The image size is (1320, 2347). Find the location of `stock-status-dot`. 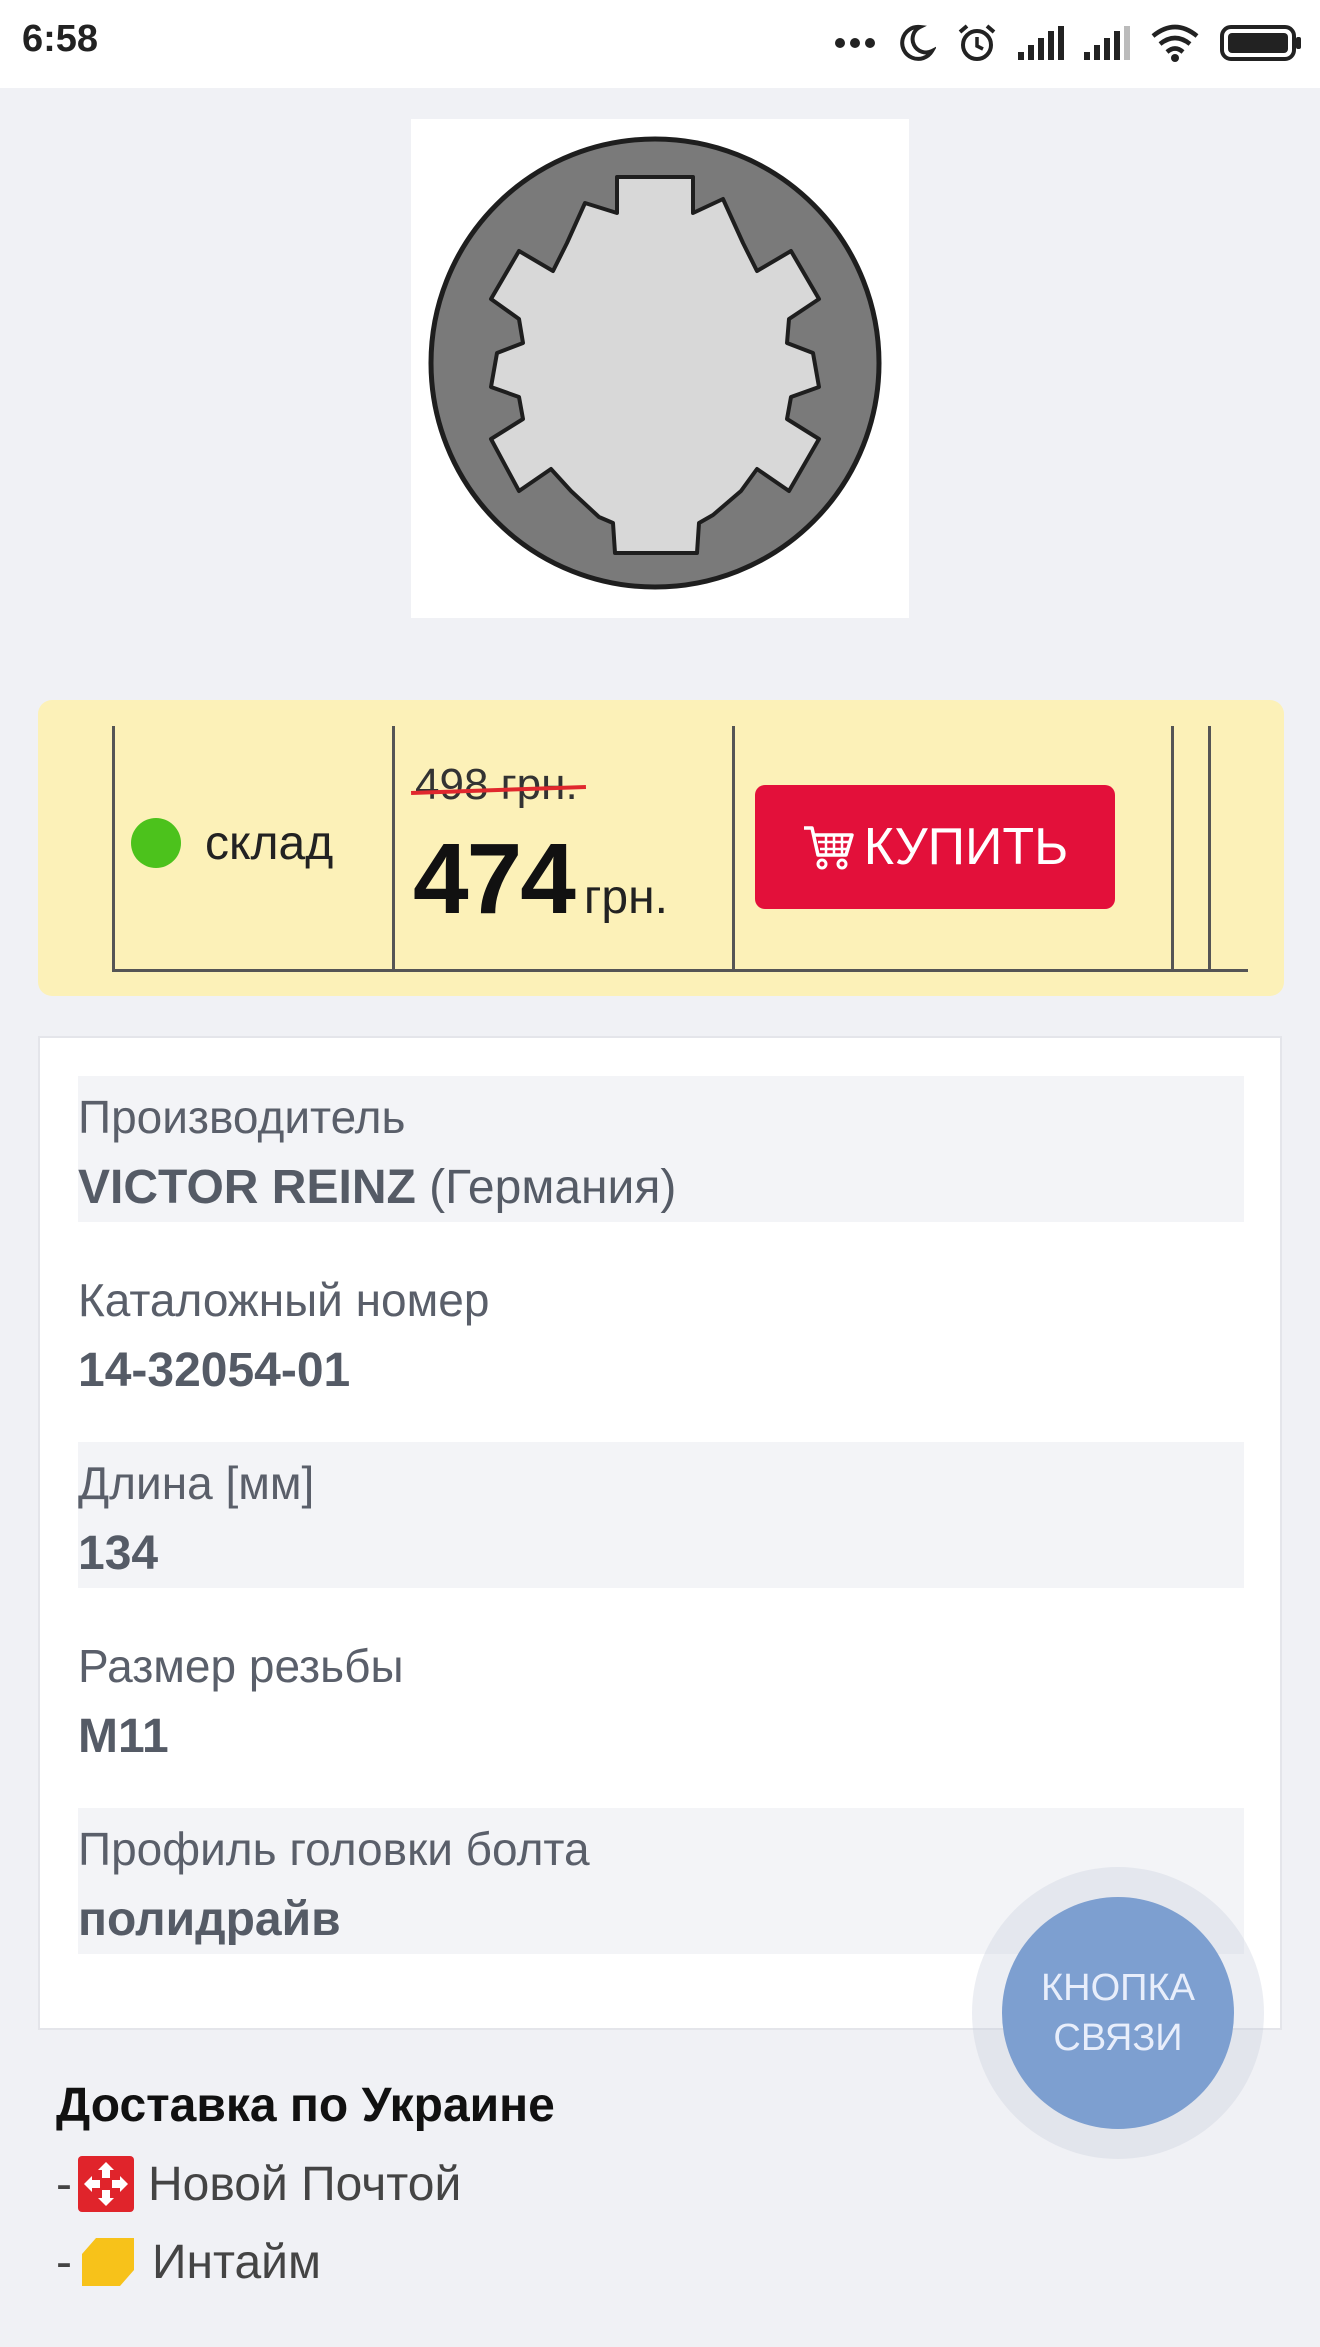

stock-status-dot is located at coordinates (156, 843).